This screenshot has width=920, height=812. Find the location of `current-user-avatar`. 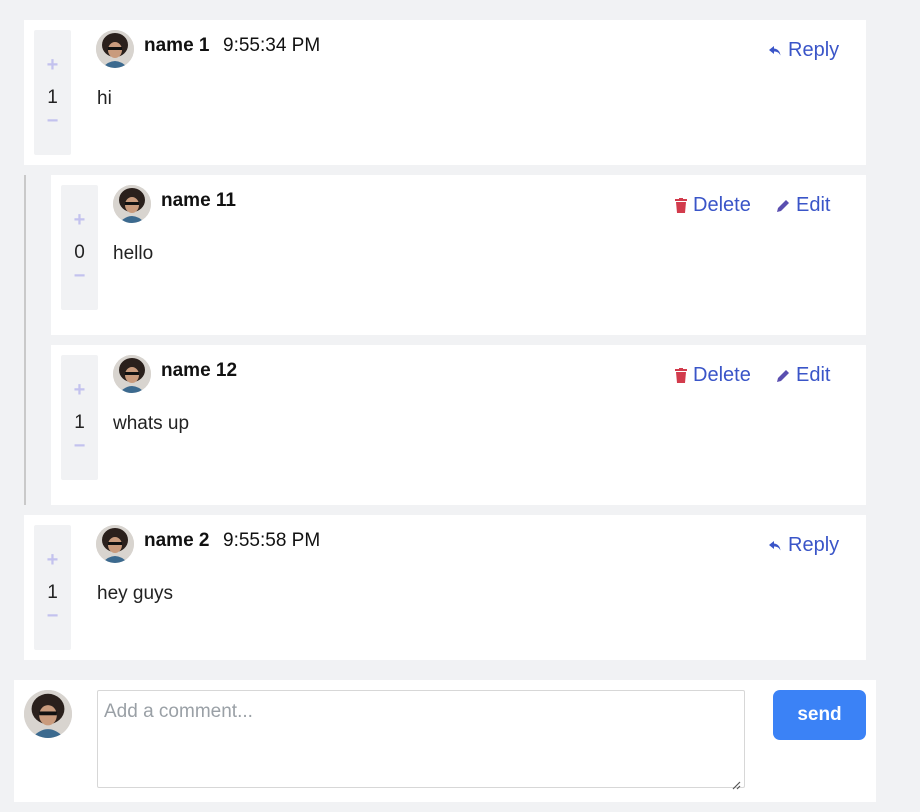

current-user-avatar is located at coordinates (48, 714).